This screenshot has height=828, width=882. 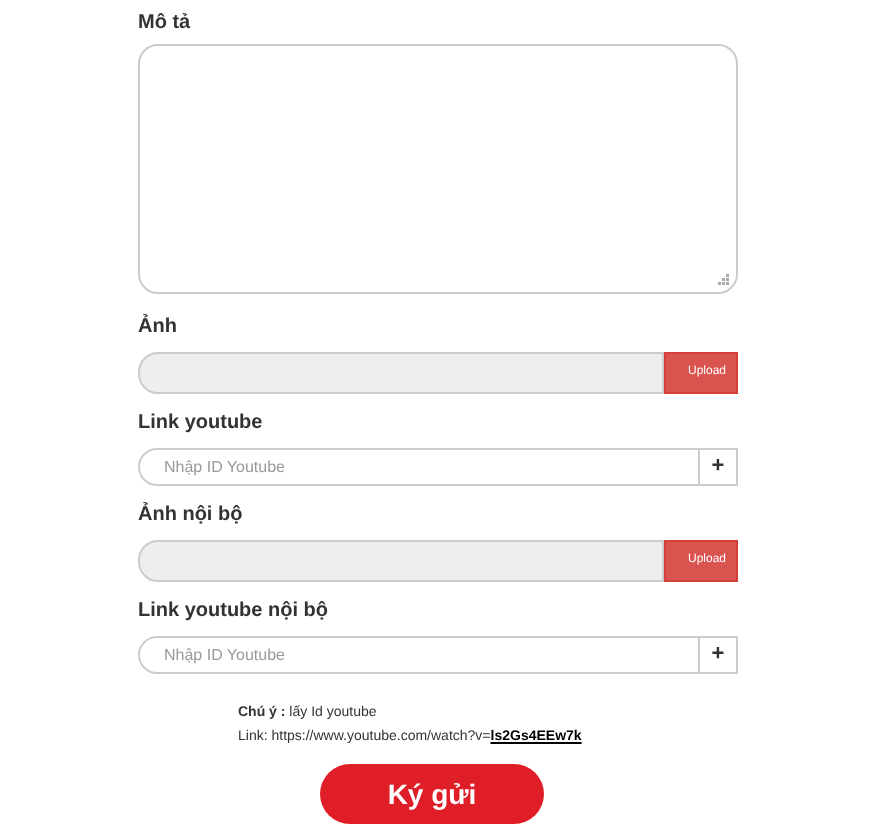 I want to click on field-label: Mô tả, so click(x=165, y=24).